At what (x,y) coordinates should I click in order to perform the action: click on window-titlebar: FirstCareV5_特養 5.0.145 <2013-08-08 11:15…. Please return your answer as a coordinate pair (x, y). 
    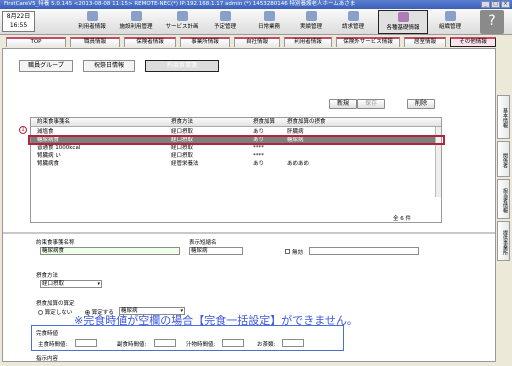
    Looking at the image, I should click on (256, 4).